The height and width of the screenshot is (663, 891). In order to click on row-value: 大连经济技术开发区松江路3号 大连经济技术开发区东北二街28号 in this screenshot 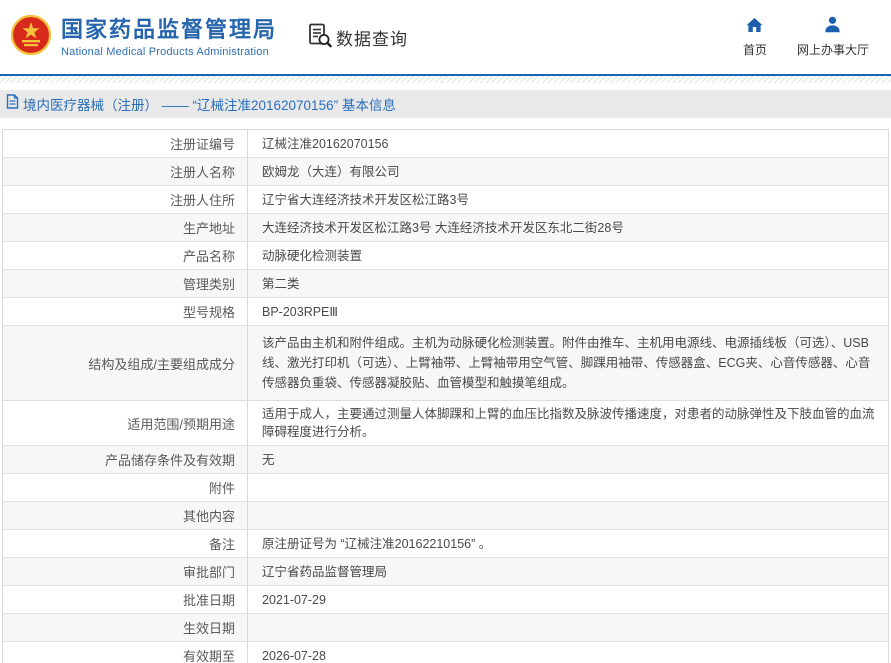, I will do `click(443, 227)`.